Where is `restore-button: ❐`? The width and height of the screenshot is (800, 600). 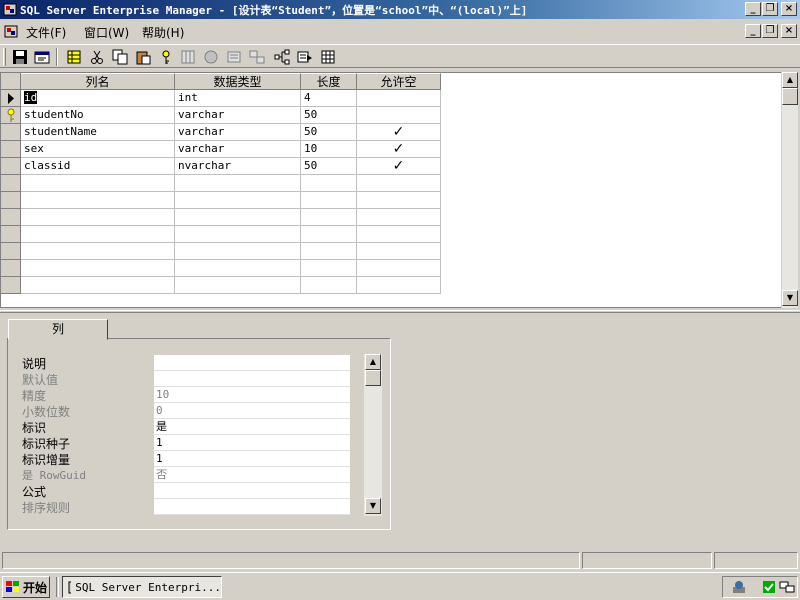
restore-button: ❐ is located at coordinates (770, 9).